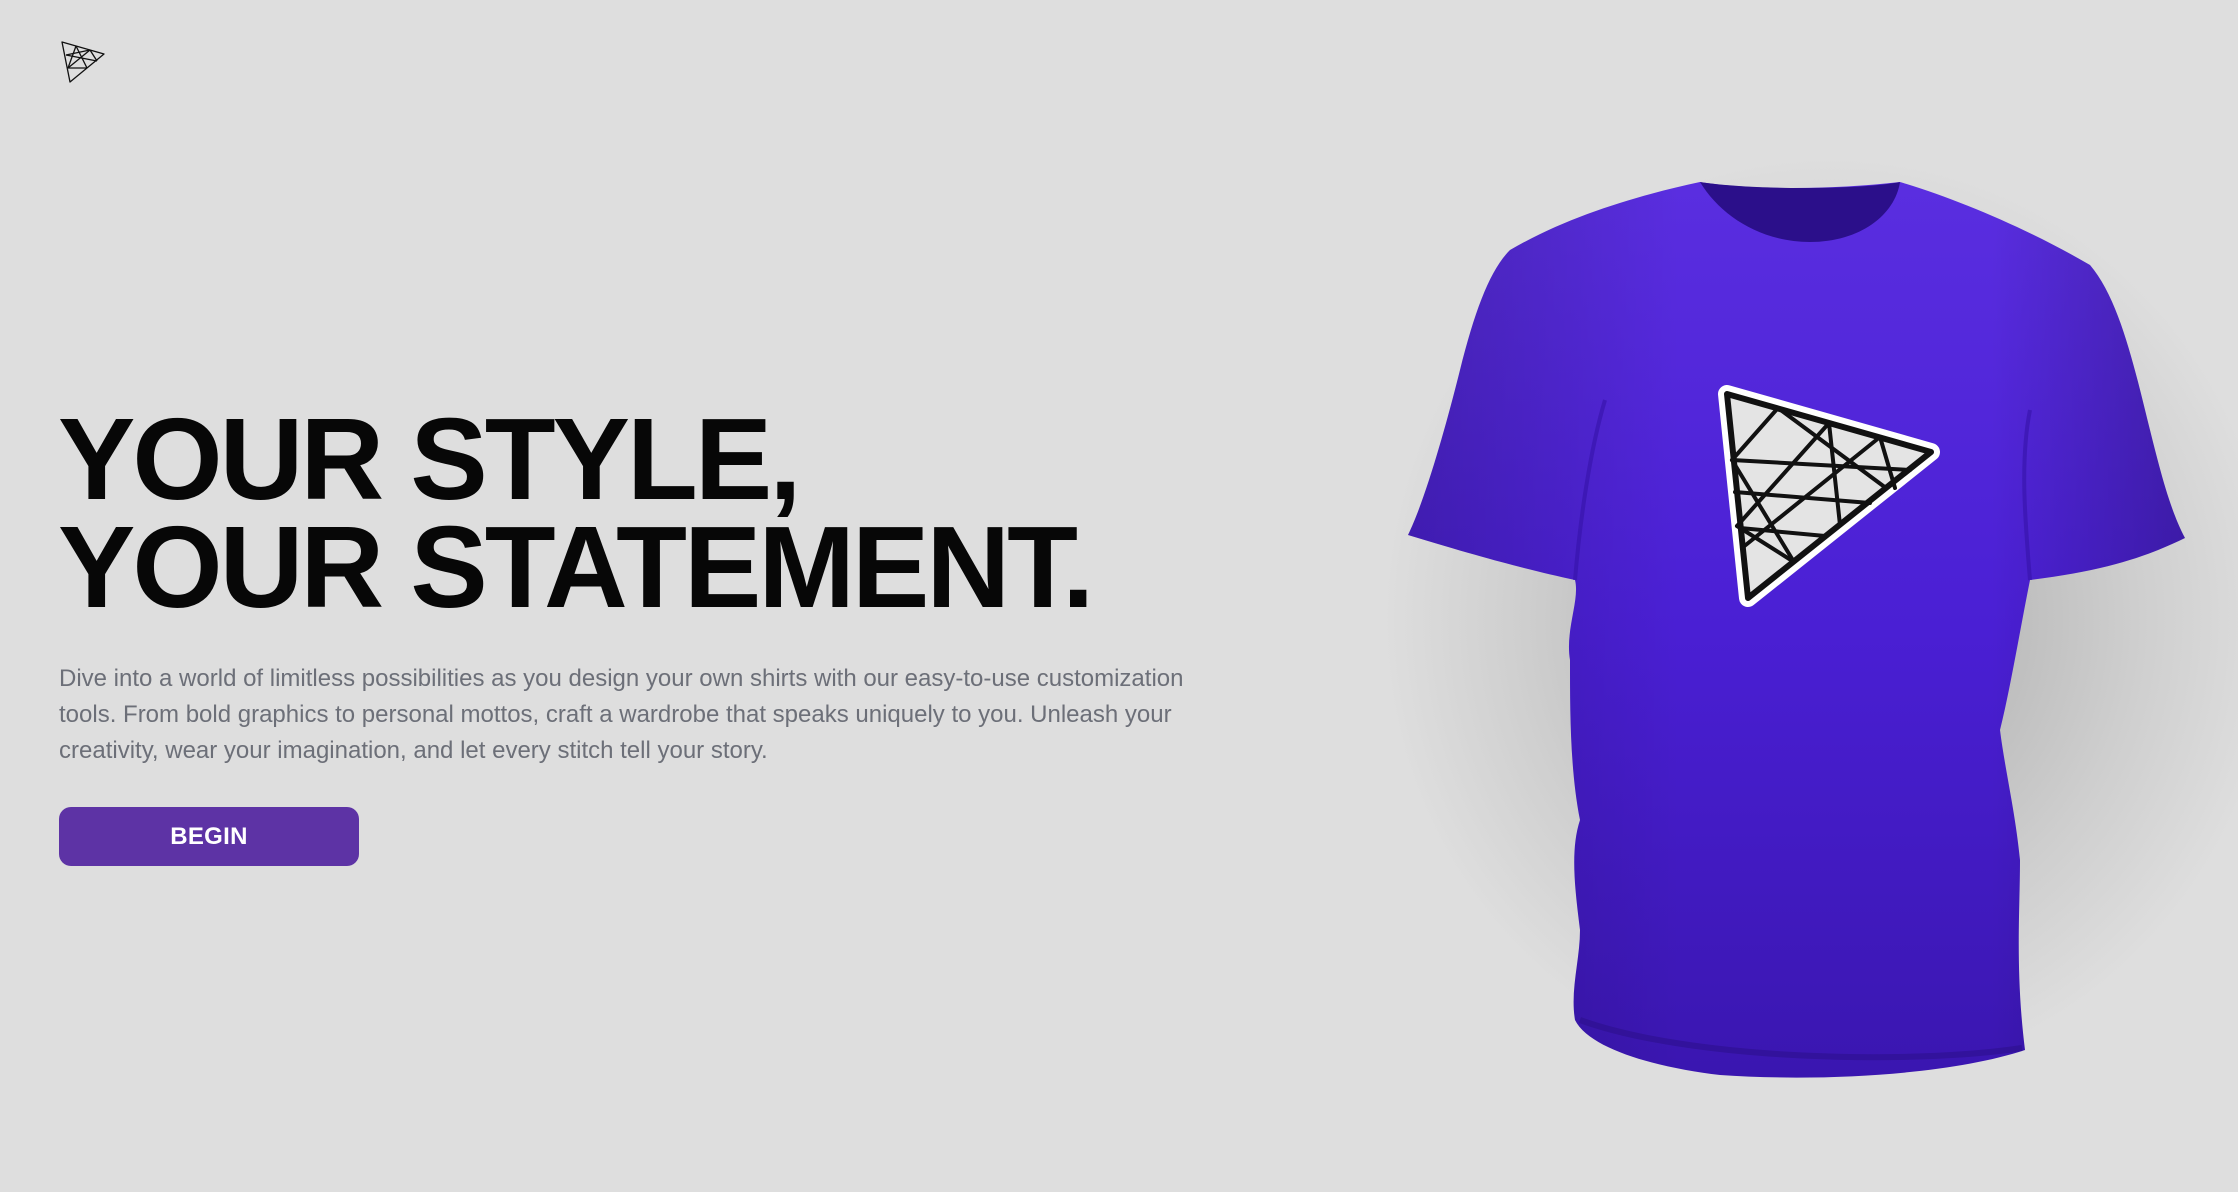 The height and width of the screenshot is (1192, 2238). I want to click on hero-headline: YOUR STYLE, YOUR STATEMENT., so click(658, 513).